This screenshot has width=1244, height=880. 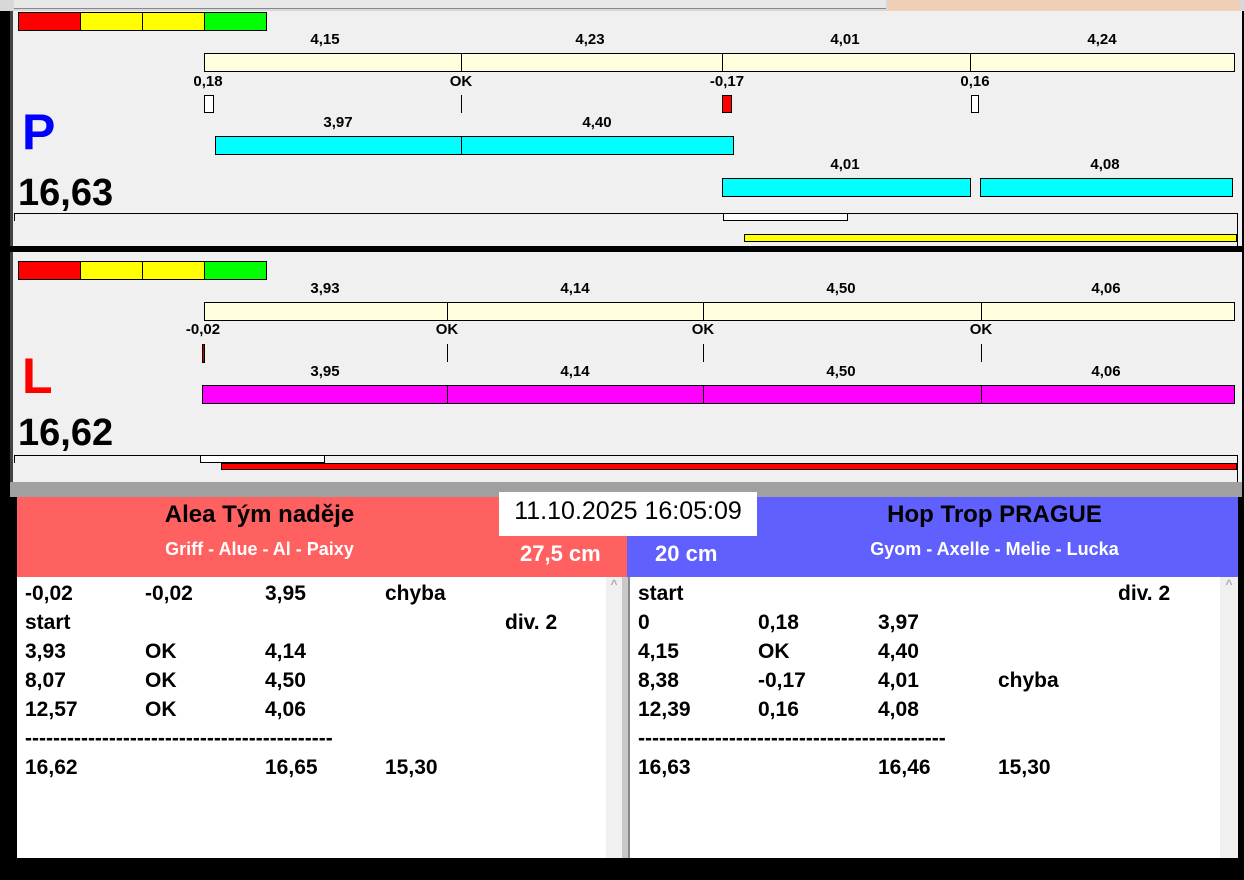 What do you see at coordinates (259, 514) in the screenshot?
I see `left-team-name: Alea Tým naděje` at bounding box center [259, 514].